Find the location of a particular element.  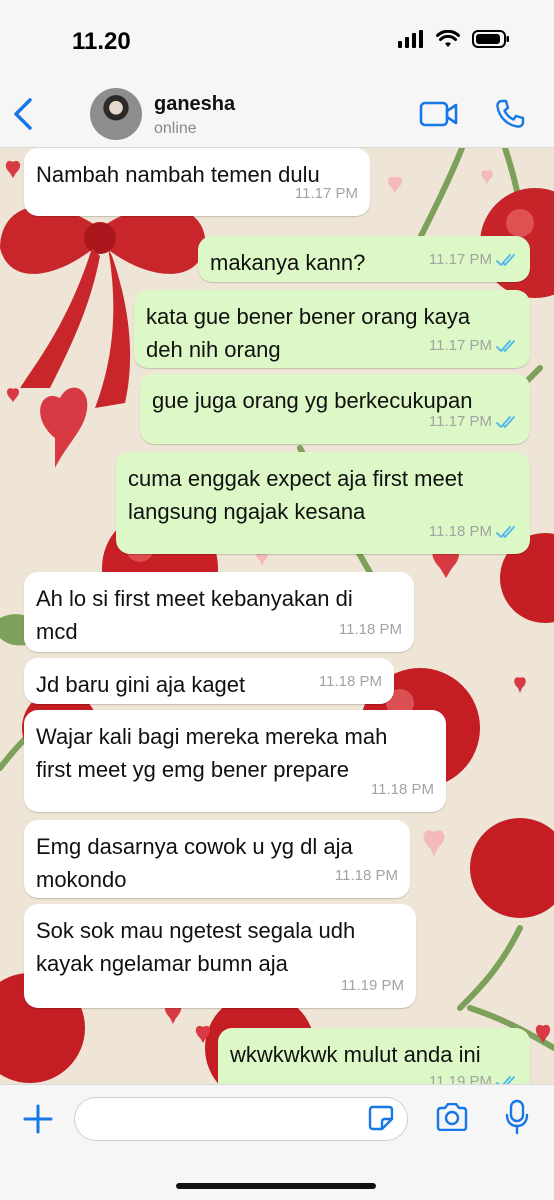

message-text: Ah lo si first meet kebanyakan di is located at coordinates (194, 598).